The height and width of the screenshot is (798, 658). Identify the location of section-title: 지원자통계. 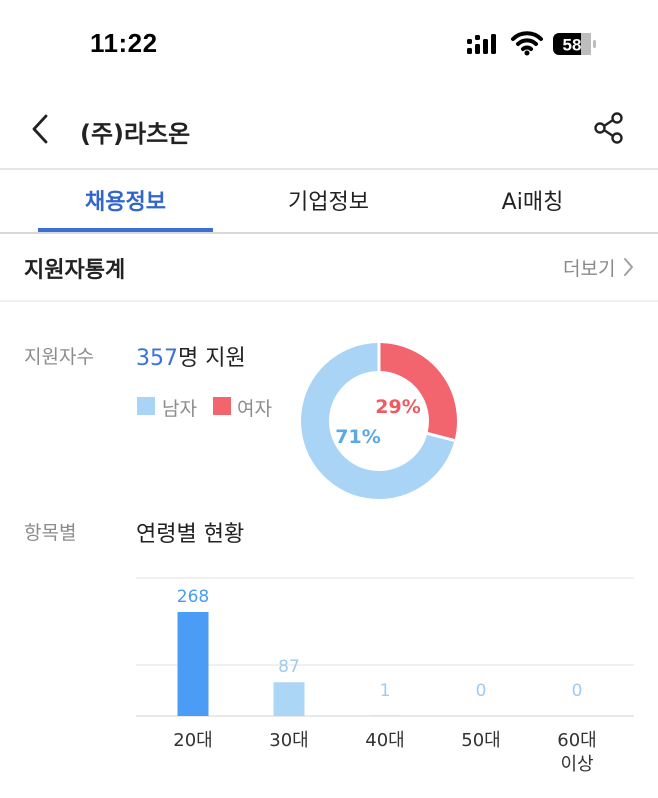
(75, 270).